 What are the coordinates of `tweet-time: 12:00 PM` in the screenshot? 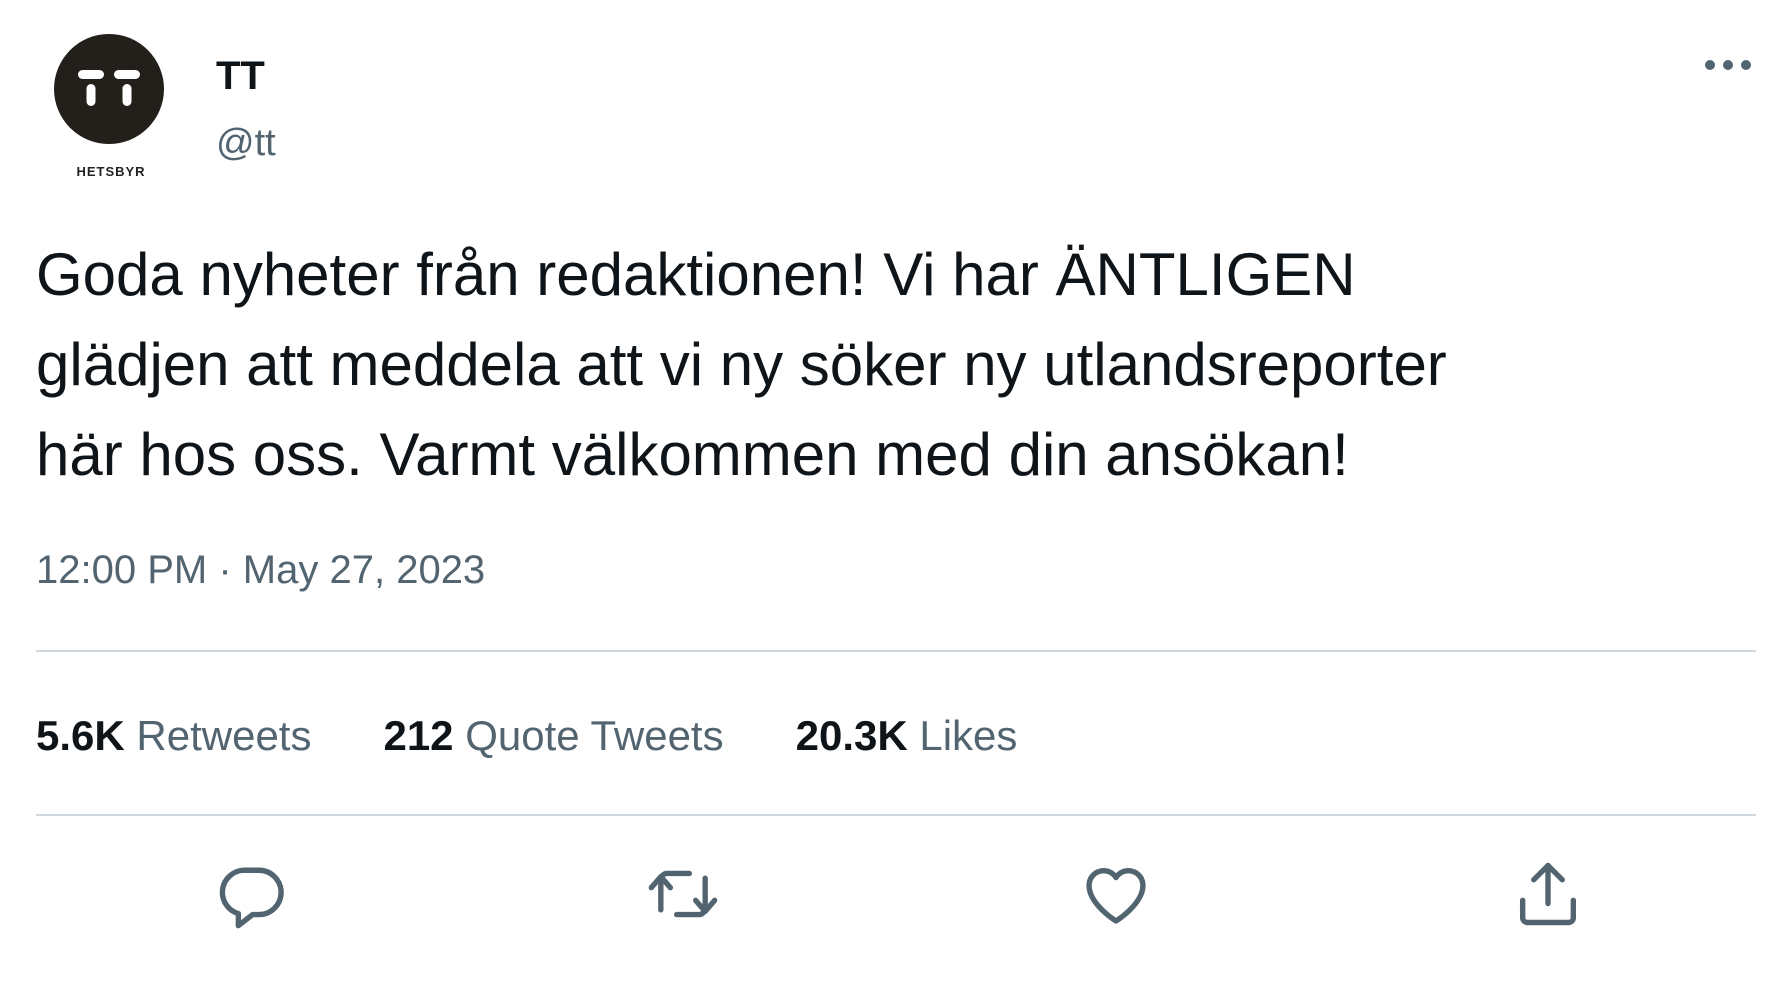 It's located at (122, 570).